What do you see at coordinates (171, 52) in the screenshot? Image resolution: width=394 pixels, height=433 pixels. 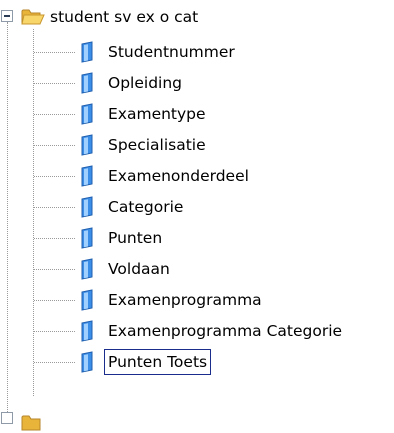 I see `tree-item-label: Studentnummer` at bounding box center [171, 52].